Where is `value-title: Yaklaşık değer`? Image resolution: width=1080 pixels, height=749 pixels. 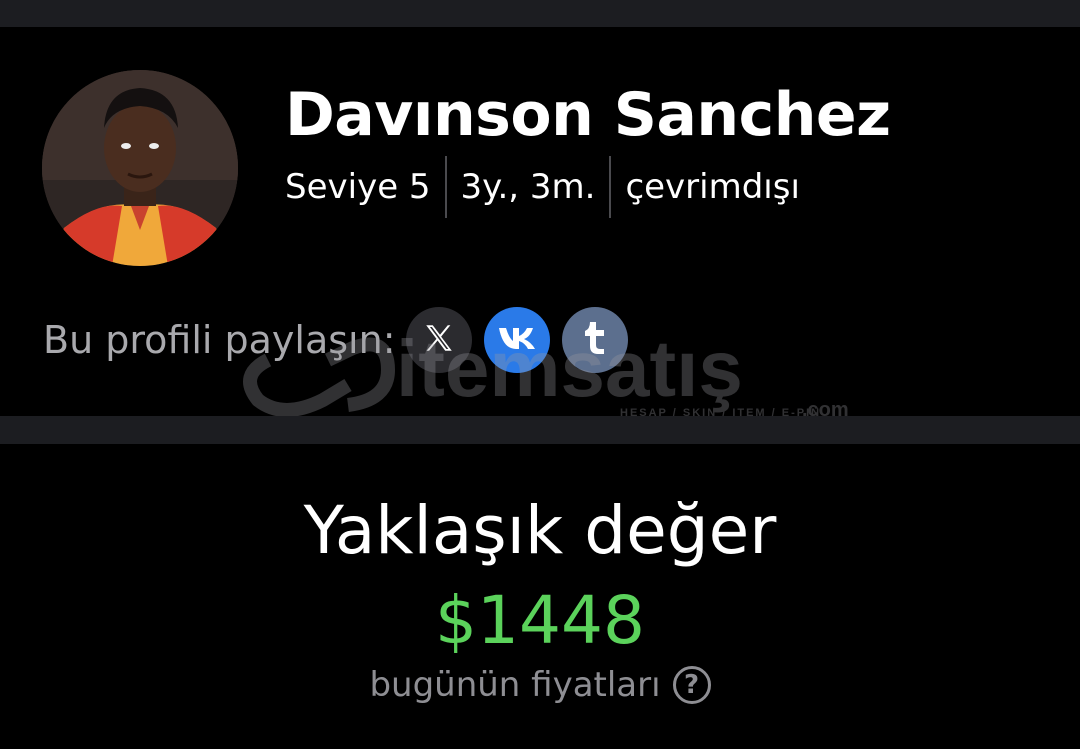 value-title: Yaklaşık değer is located at coordinates (540, 530).